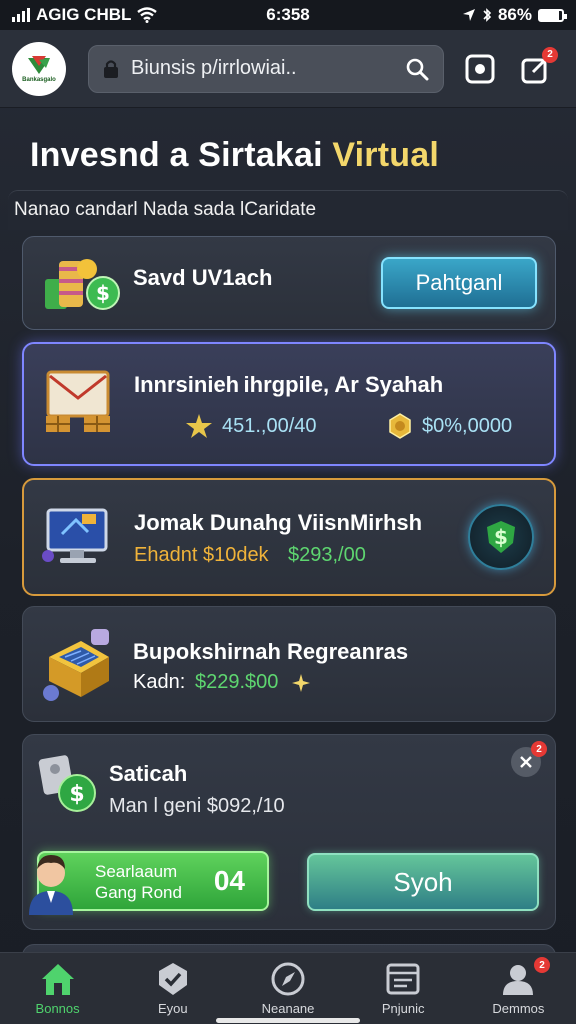  I want to click on nav-label-compass: Neanane, so click(288, 1008).